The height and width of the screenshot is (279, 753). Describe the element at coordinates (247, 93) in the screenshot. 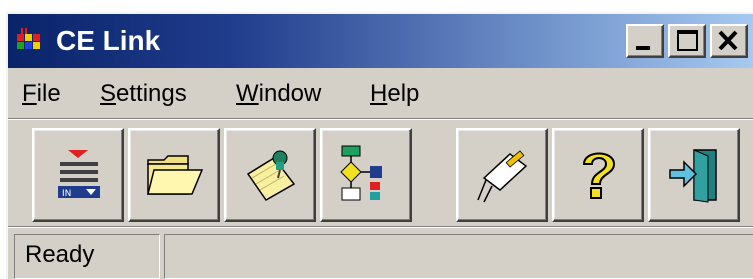

I see `menu-window-accelerator: W` at that location.